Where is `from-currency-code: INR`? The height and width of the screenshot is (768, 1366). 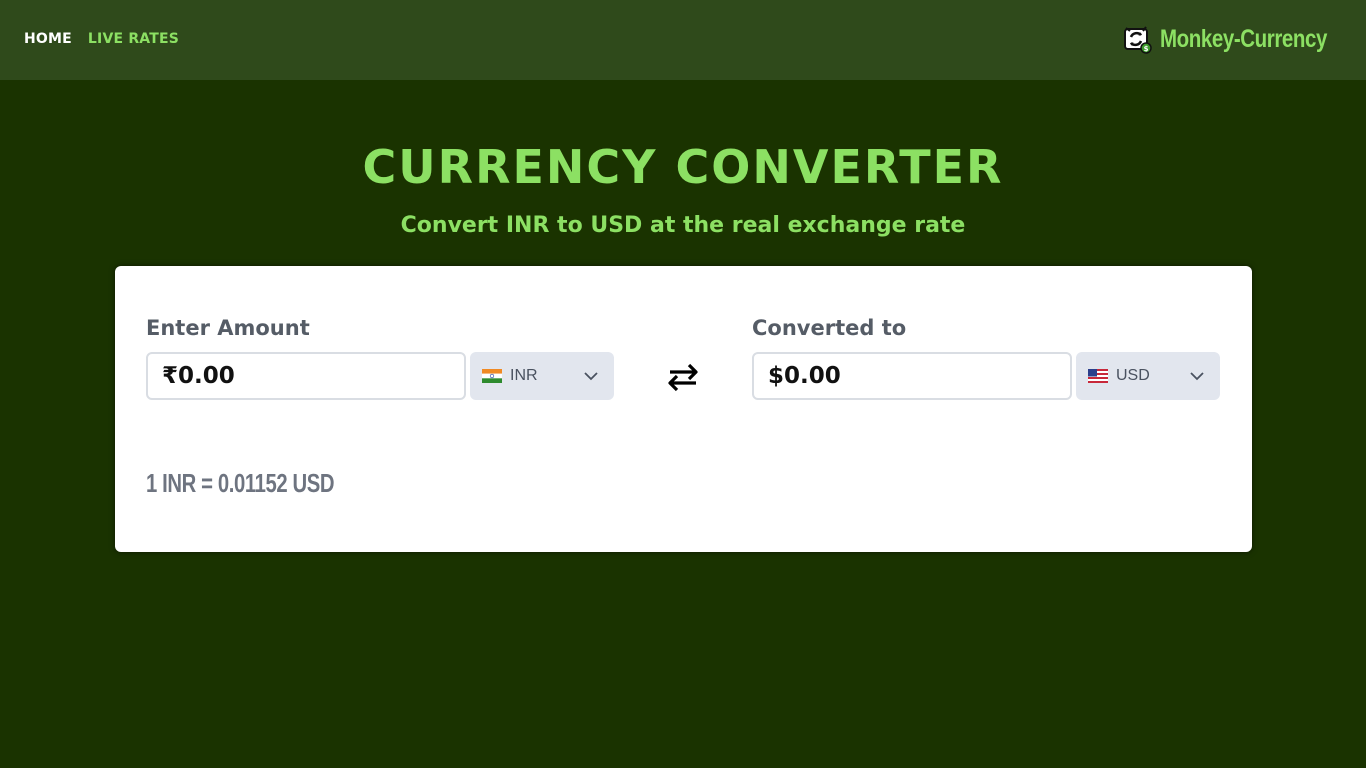
from-currency-code: INR is located at coordinates (524, 375).